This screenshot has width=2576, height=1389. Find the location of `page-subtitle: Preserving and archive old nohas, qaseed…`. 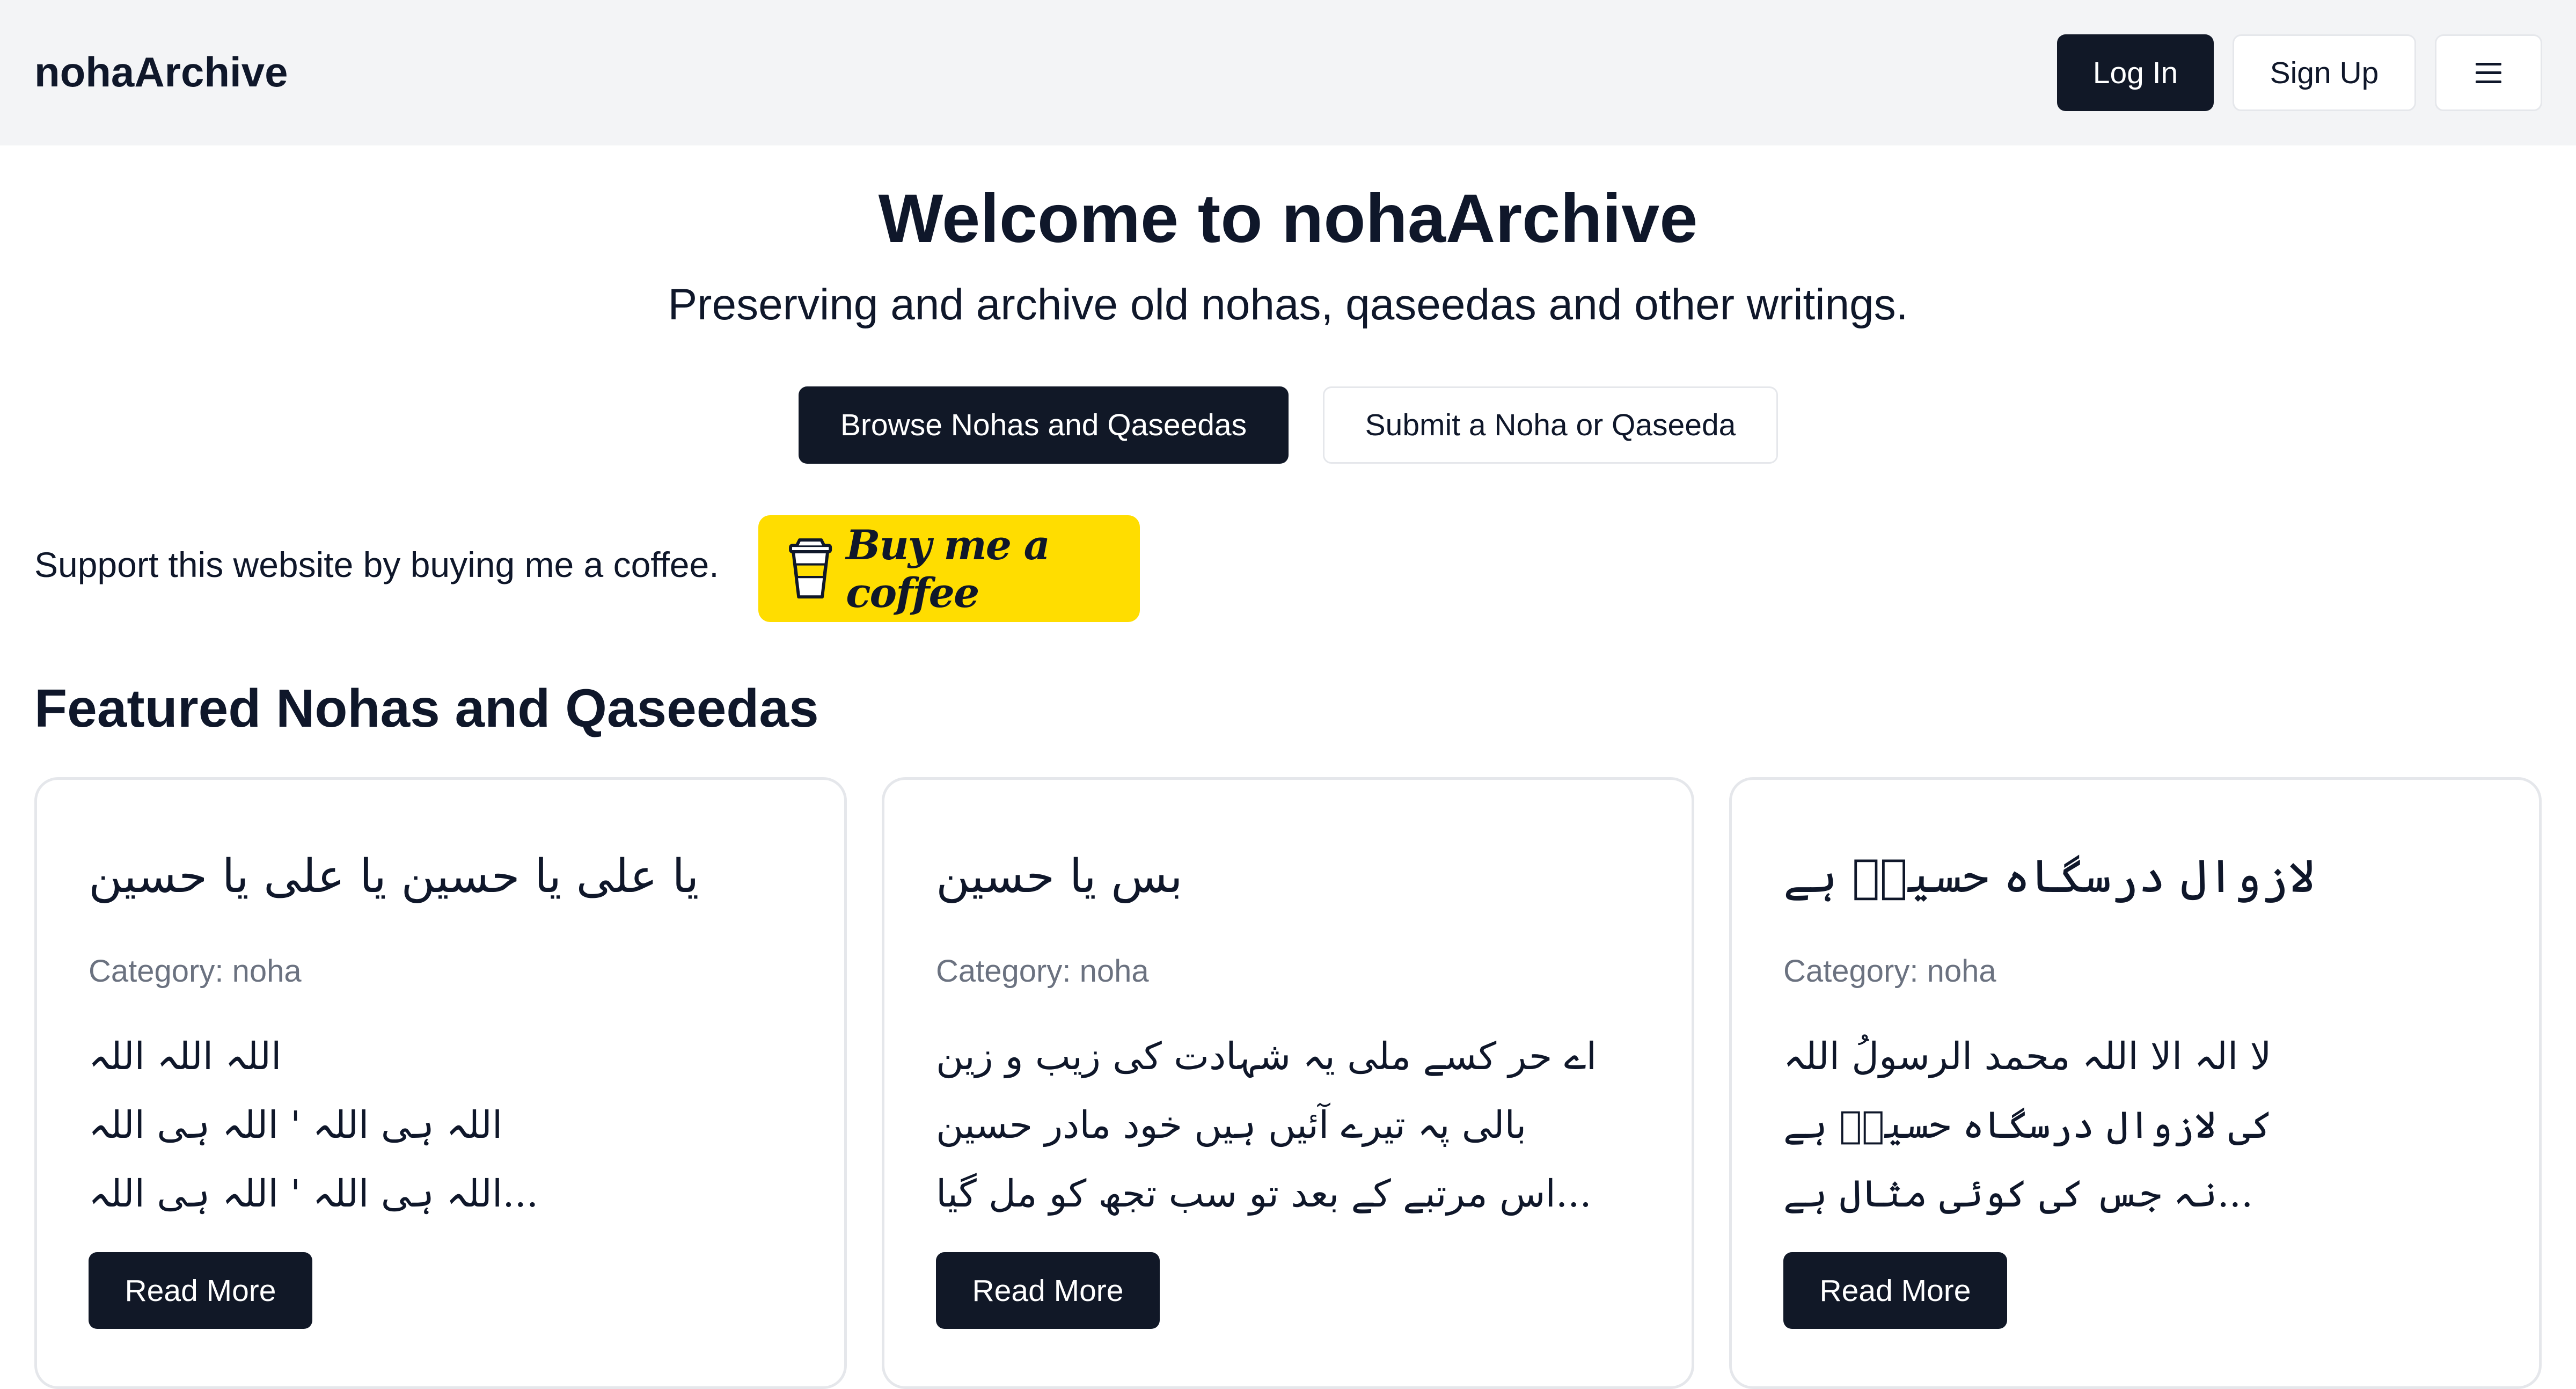

page-subtitle: Preserving and archive old nohas, qaseed… is located at coordinates (1288, 304).